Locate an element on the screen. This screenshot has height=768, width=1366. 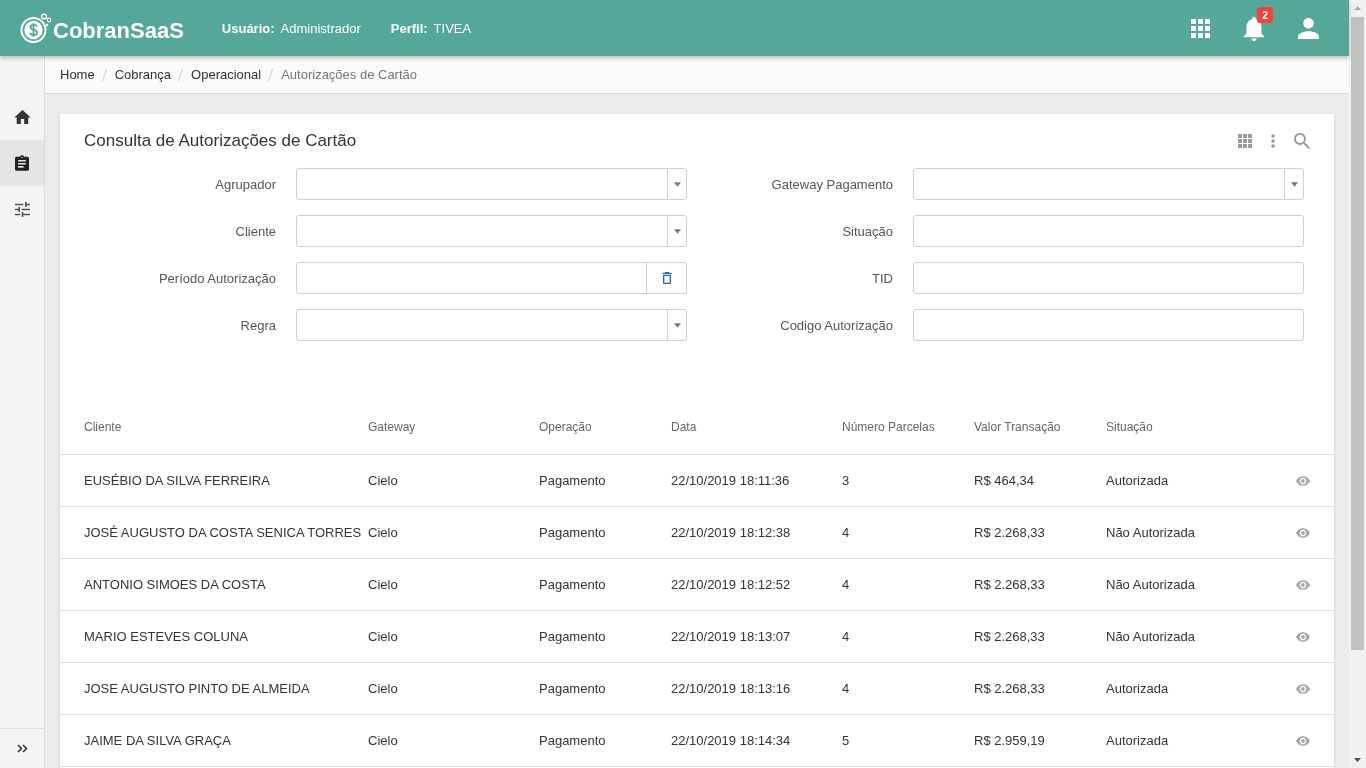
column-header: Gateway is located at coordinates (453, 427).